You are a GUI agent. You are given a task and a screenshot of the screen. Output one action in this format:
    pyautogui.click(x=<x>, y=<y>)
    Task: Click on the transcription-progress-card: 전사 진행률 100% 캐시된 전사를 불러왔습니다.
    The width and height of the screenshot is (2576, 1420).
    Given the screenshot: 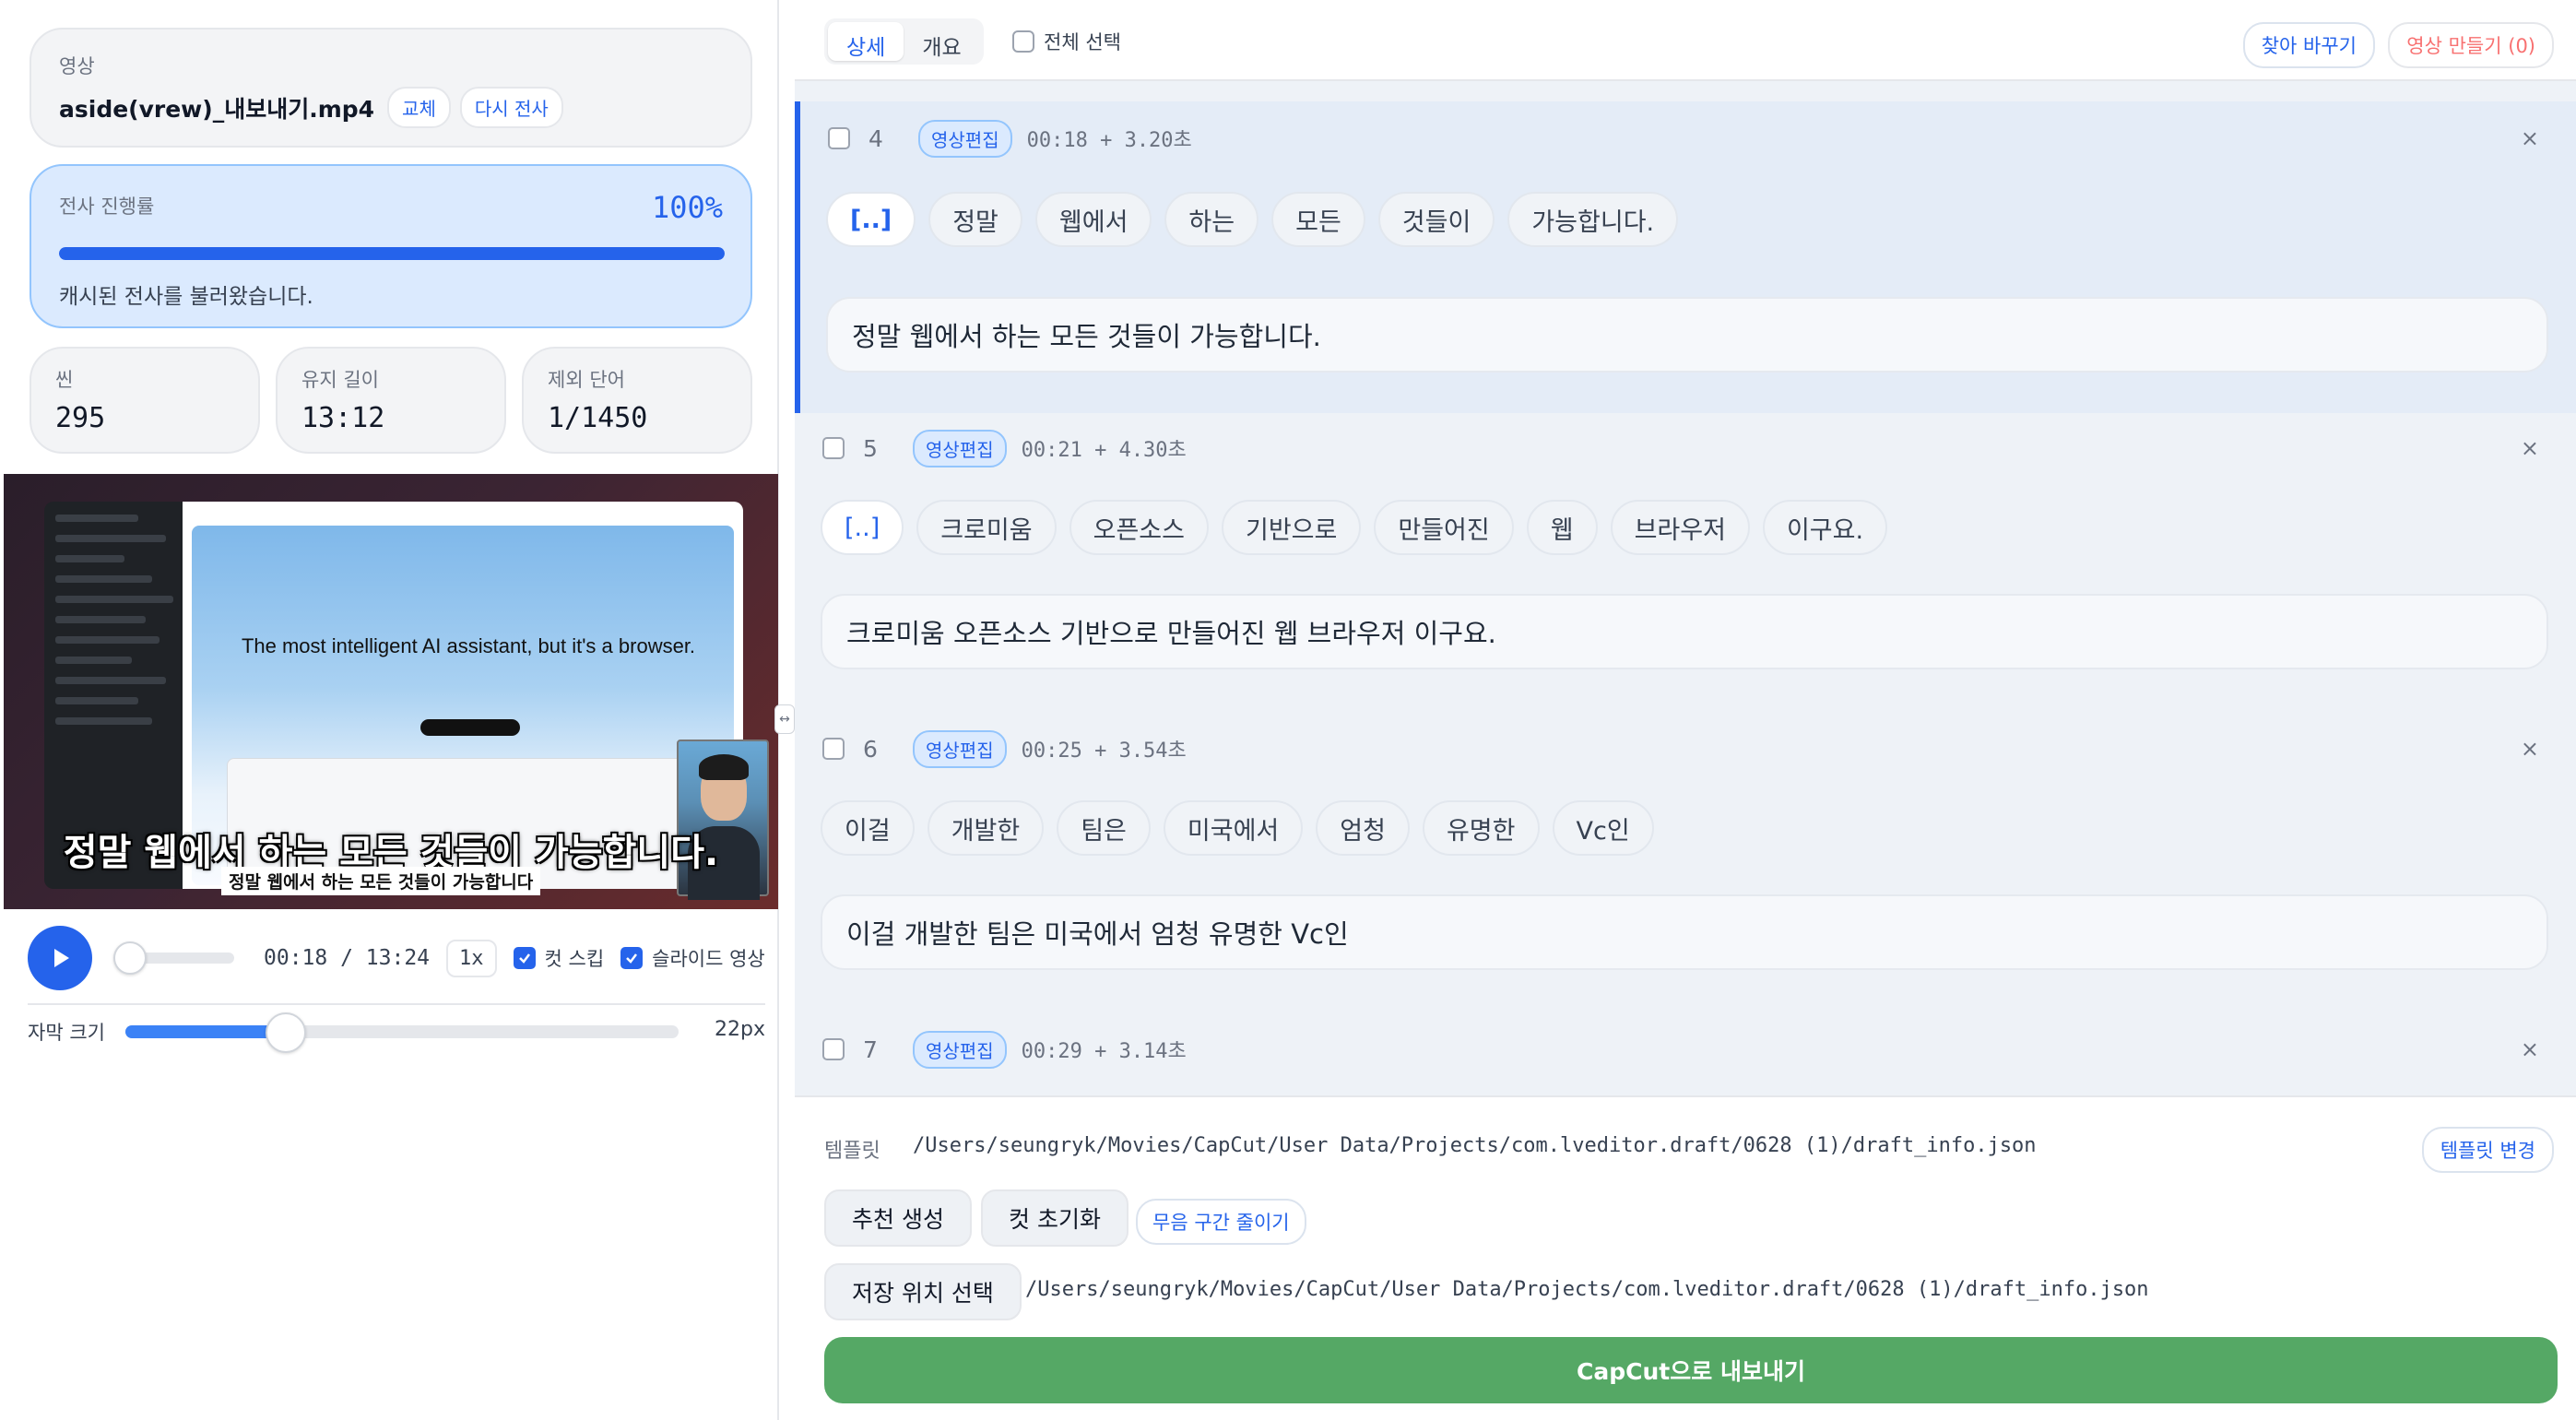 What is the action you would take?
    pyautogui.click(x=391, y=246)
    